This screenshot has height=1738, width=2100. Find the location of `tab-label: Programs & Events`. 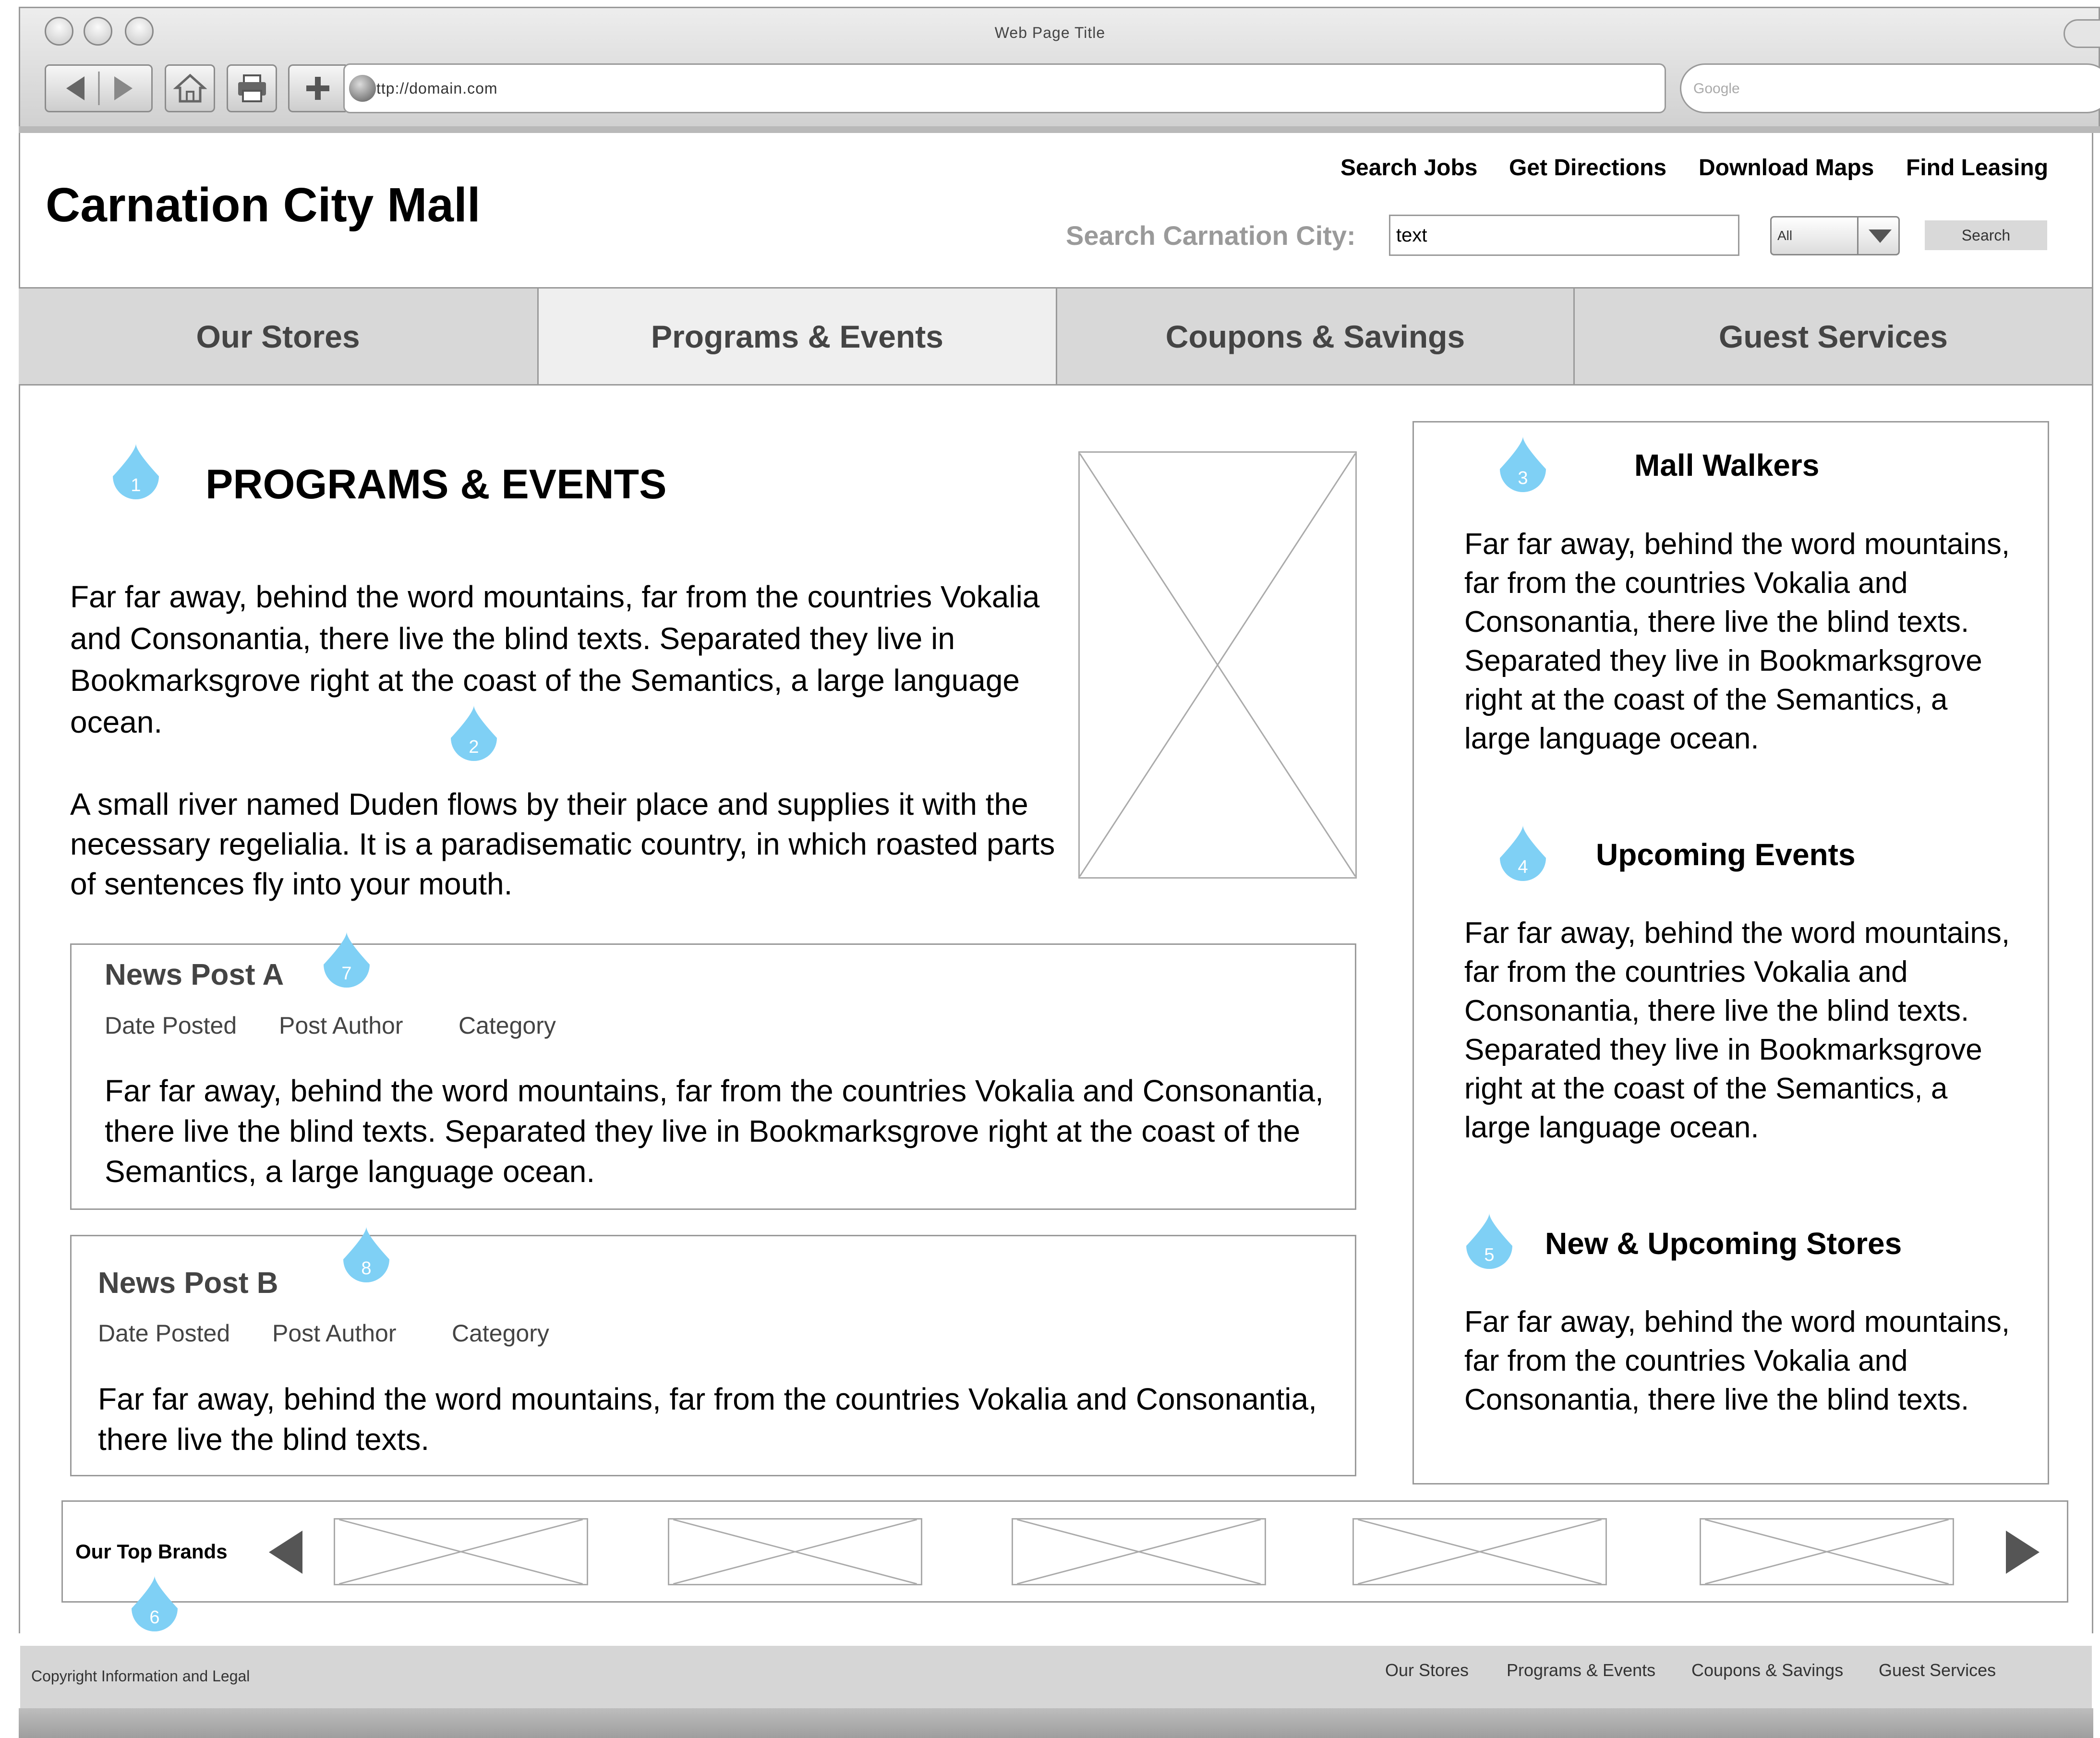

tab-label: Programs & Events is located at coordinates (797, 336).